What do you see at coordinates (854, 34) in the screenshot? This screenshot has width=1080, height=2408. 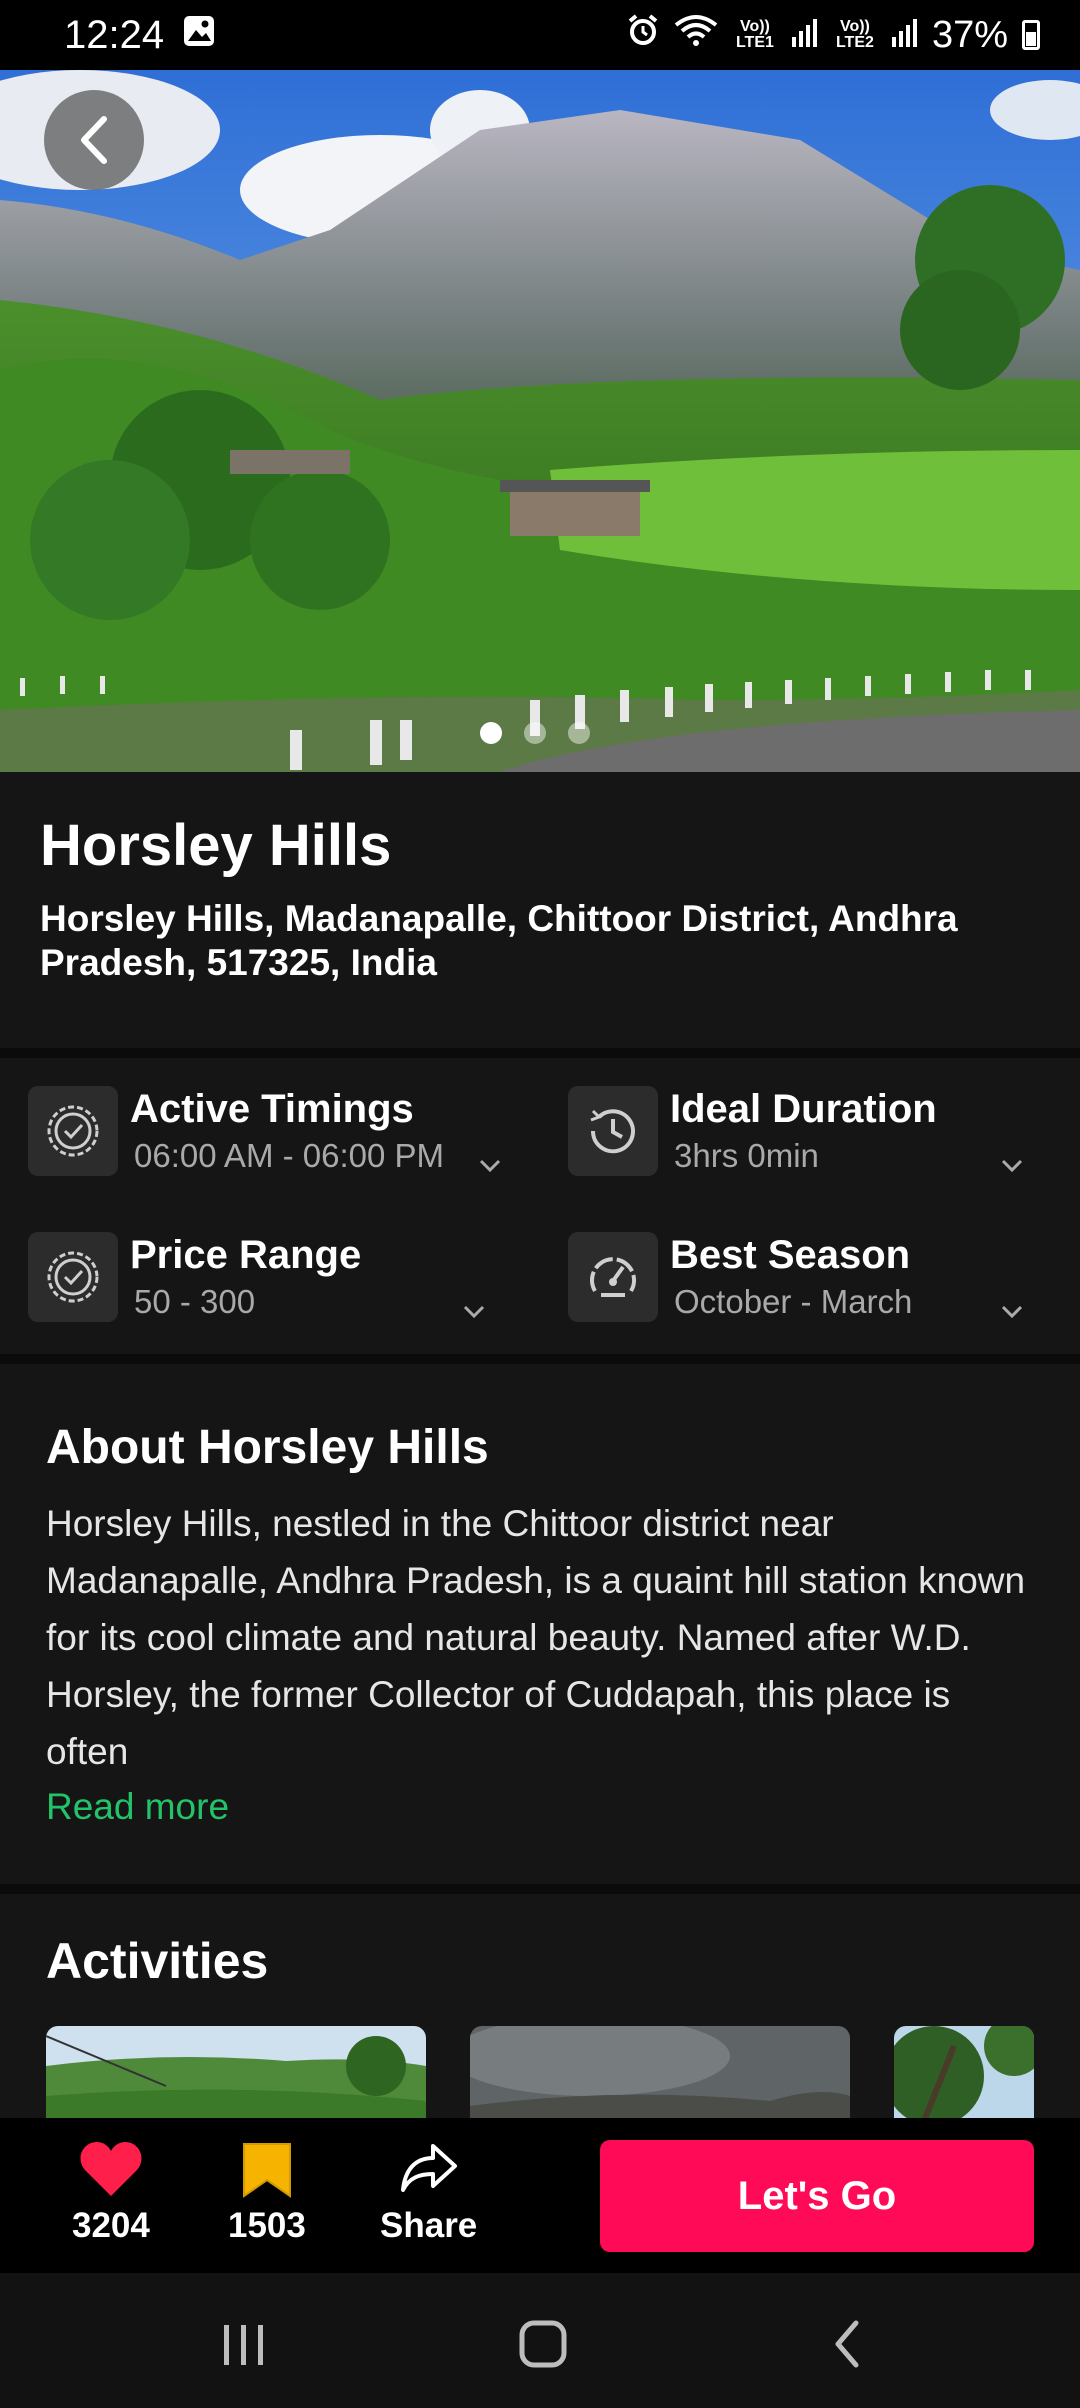 I see `lte2-indicator: Vo)) LTE2` at bounding box center [854, 34].